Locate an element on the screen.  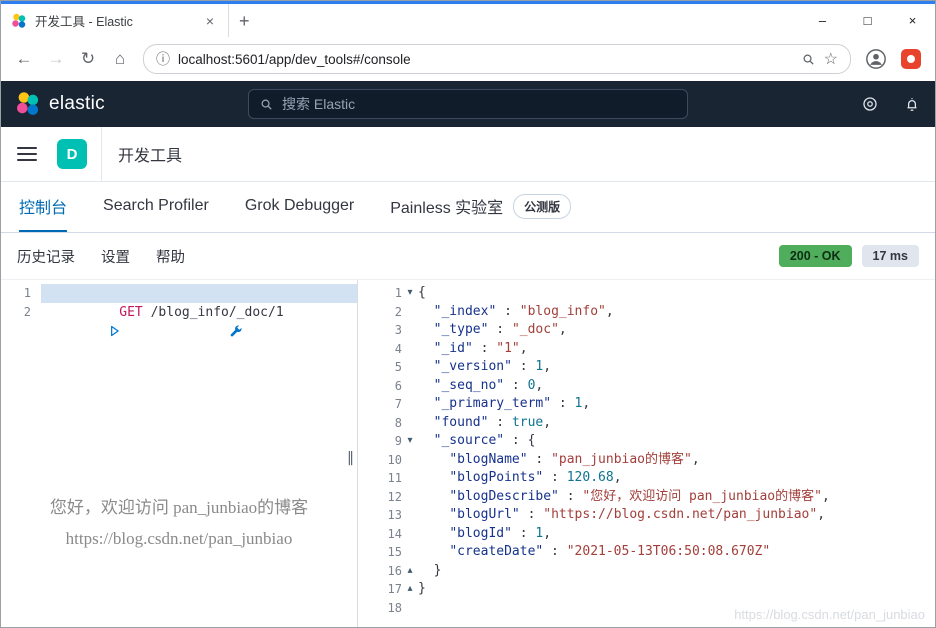
tab-console: 控制台 is located at coordinates (43, 207).